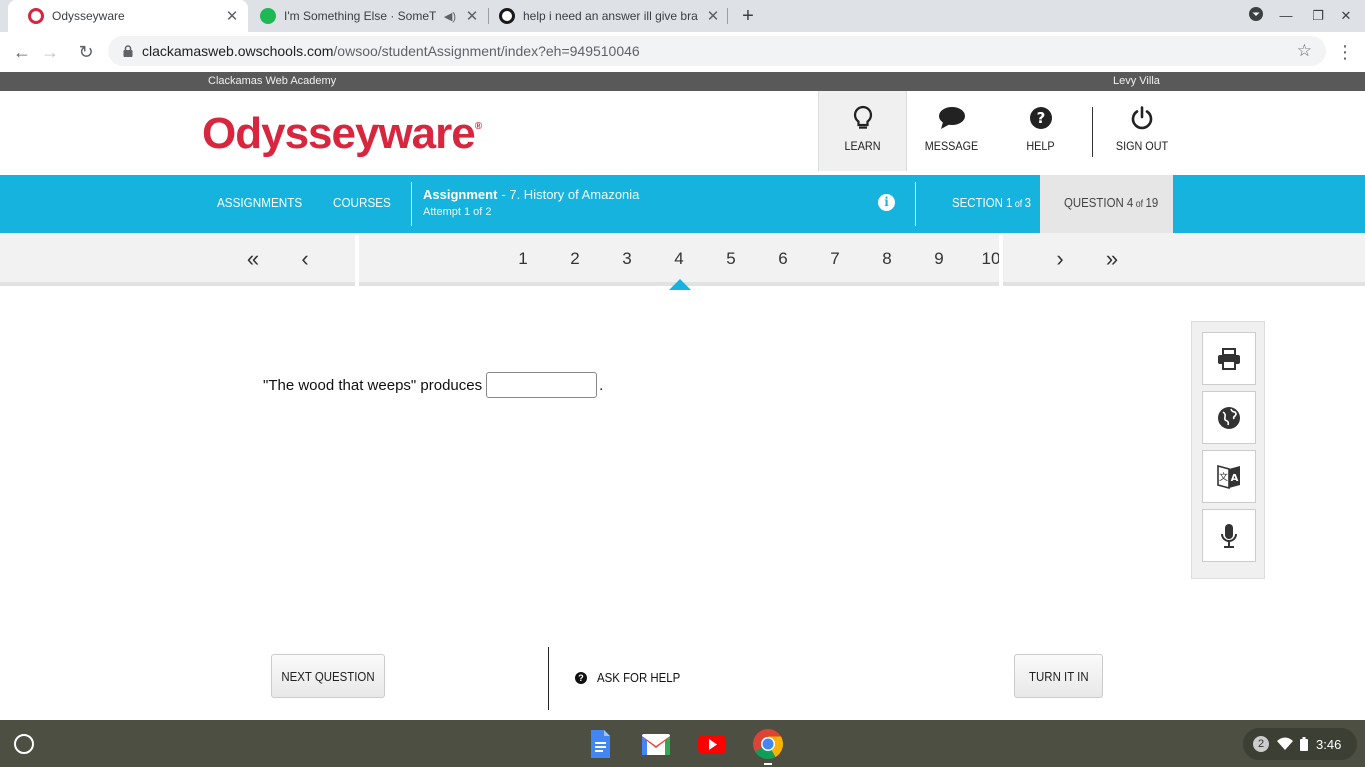  I want to click on tab-brainly: help i need an answer ill give bra ✕, so click(609, 16).